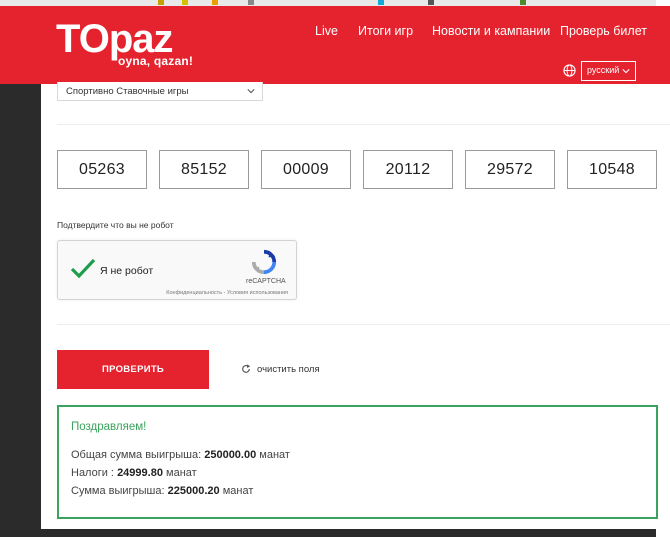 The image size is (670, 537). I want to click on nav-item-results: Итоги игр, so click(385, 31).